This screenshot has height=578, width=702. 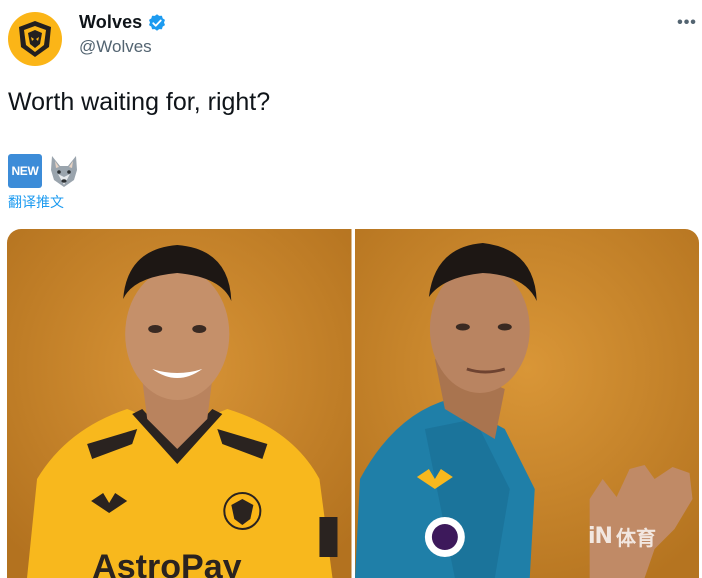 I want to click on watermark: iN 体育, so click(x=622, y=536).